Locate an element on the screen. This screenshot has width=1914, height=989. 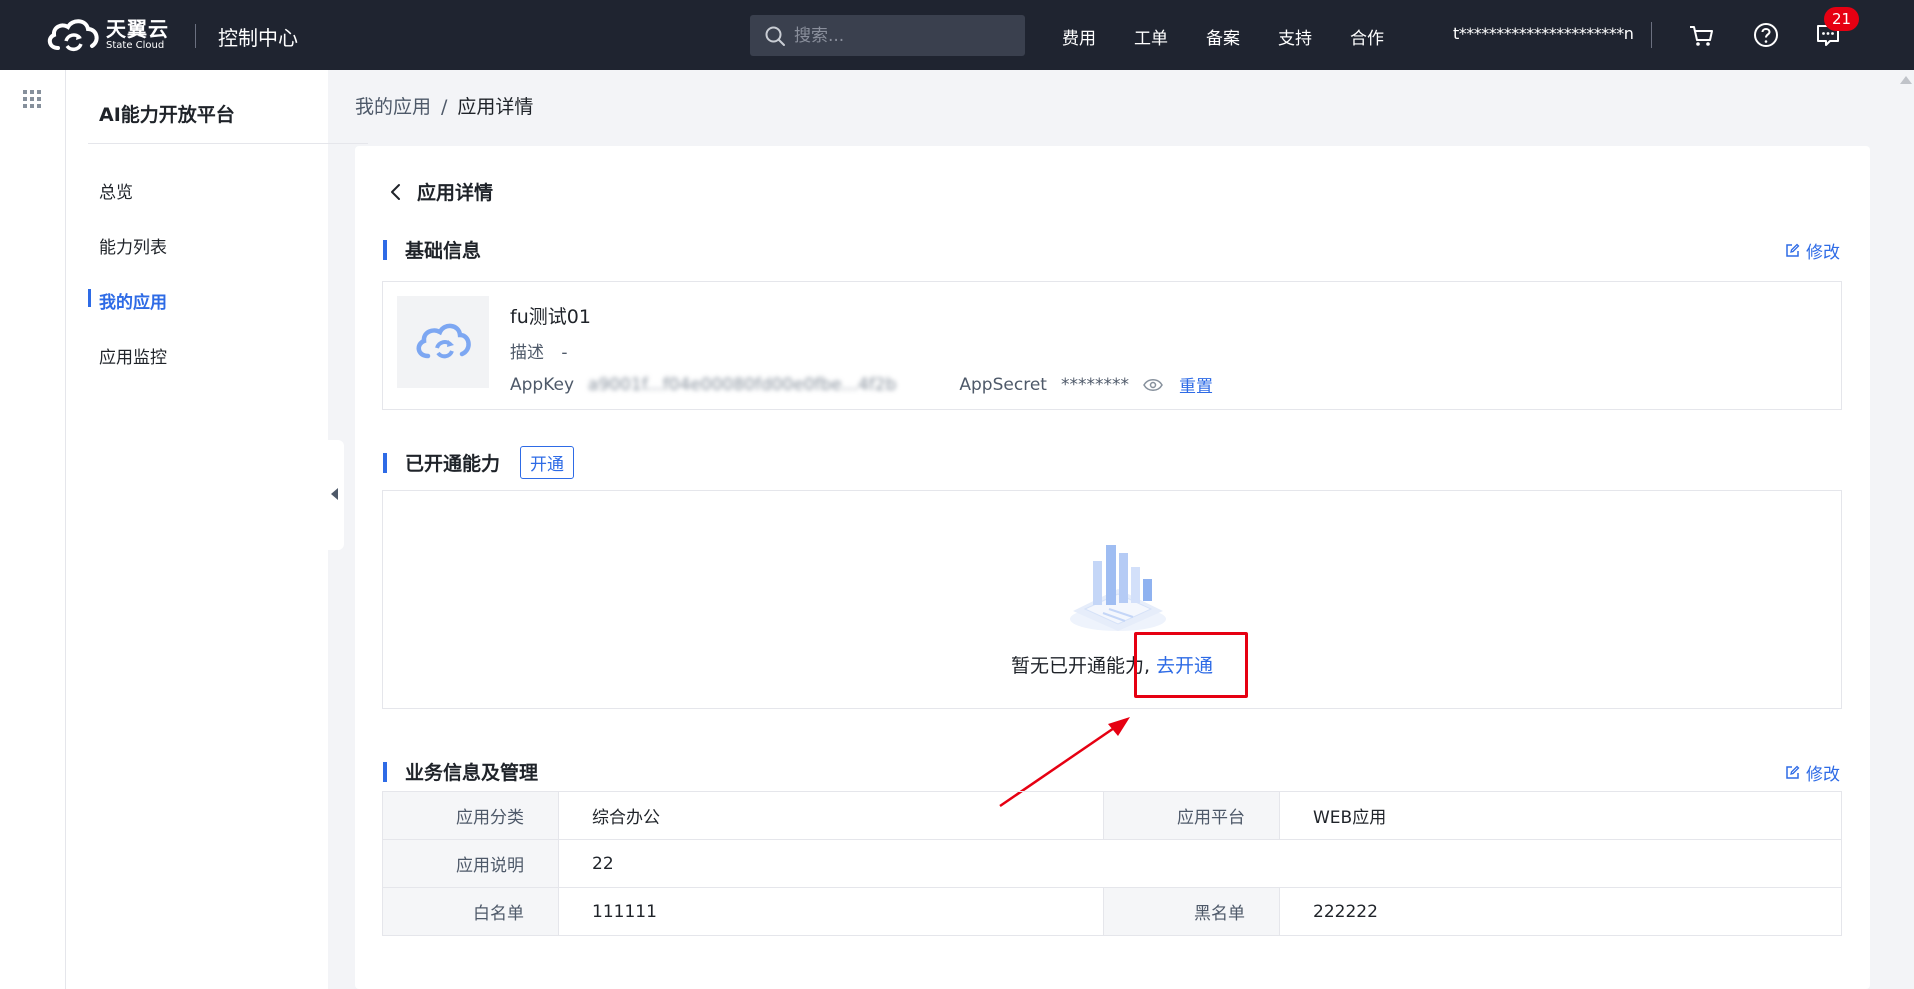
edit-business-button: 修改 is located at coordinates (1812, 772).